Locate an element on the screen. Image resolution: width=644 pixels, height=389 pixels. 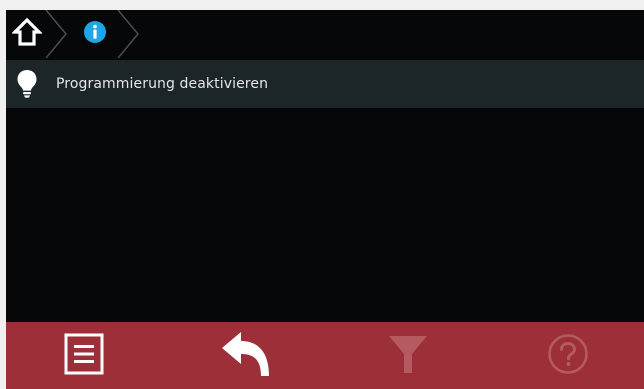
filter-icon is located at coordinates (408, 356).